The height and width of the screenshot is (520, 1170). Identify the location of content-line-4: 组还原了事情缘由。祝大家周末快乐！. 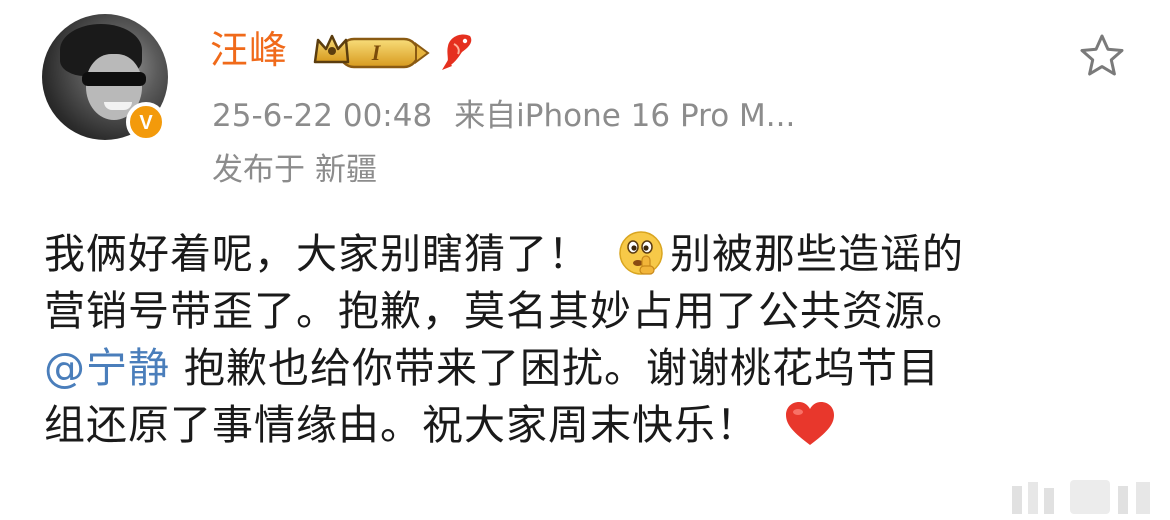
(594, 425).